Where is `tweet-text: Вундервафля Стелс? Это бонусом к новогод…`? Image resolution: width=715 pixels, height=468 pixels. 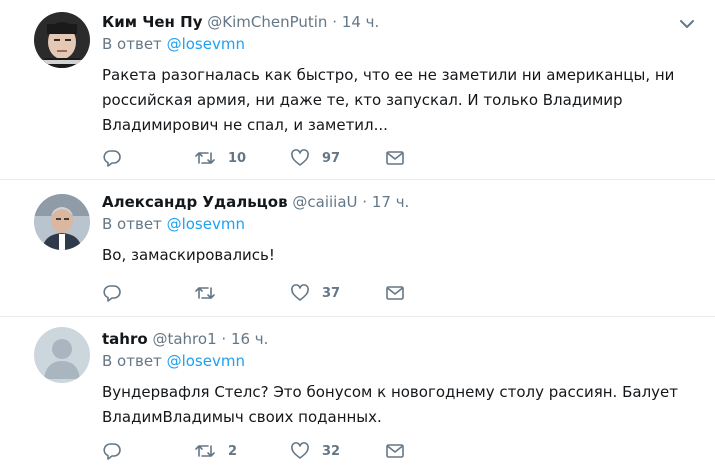 tweet-text: Вундервафля Стелс? Это бонусом к новогод… is located at coordinates (392, 405).